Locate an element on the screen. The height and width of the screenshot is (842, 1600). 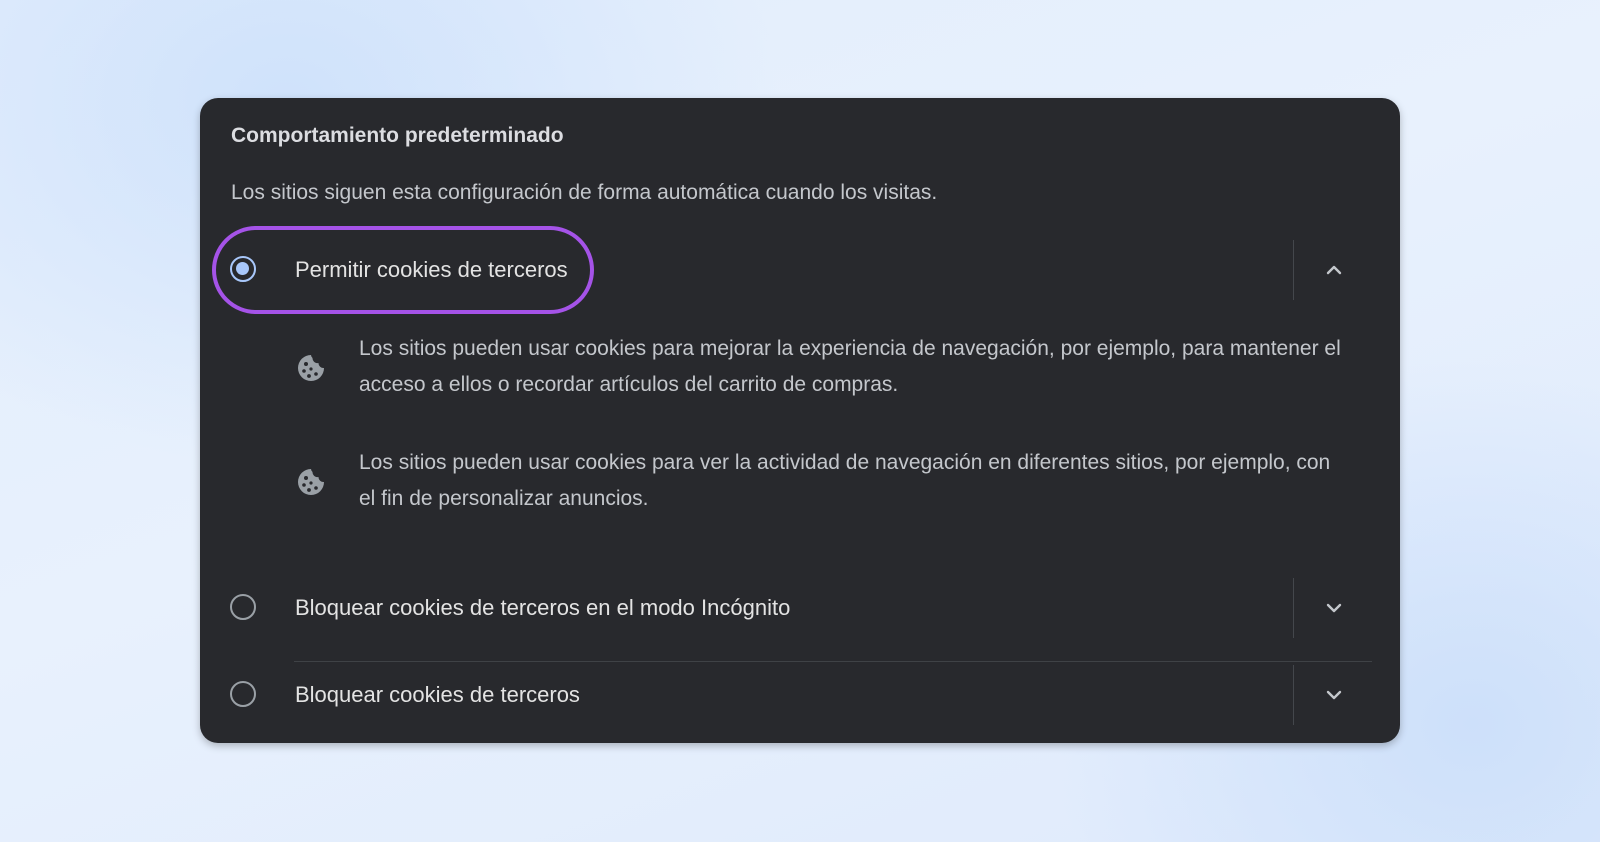
radio-allow-third-party-cookies is located at coordinates (243, 269).